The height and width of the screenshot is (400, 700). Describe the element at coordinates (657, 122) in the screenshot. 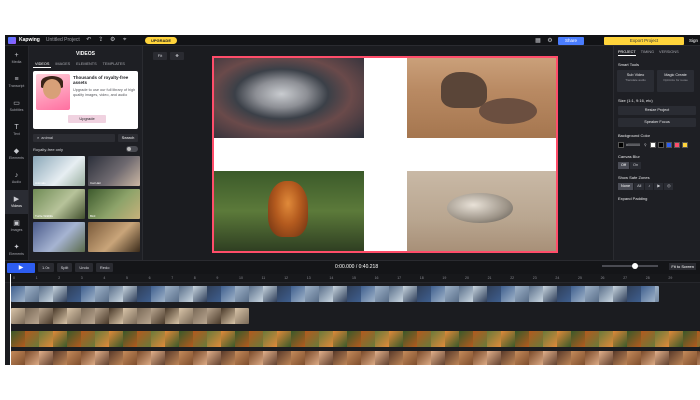

I see `speaker-focus-button: Speaker Focus` at that location.